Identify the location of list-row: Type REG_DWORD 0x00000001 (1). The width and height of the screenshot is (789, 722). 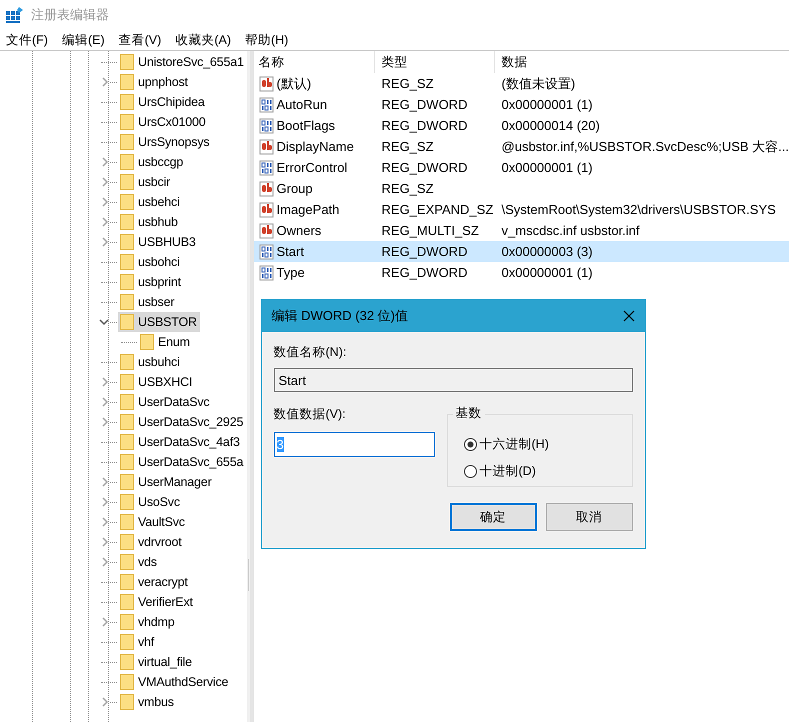
(521, 272).